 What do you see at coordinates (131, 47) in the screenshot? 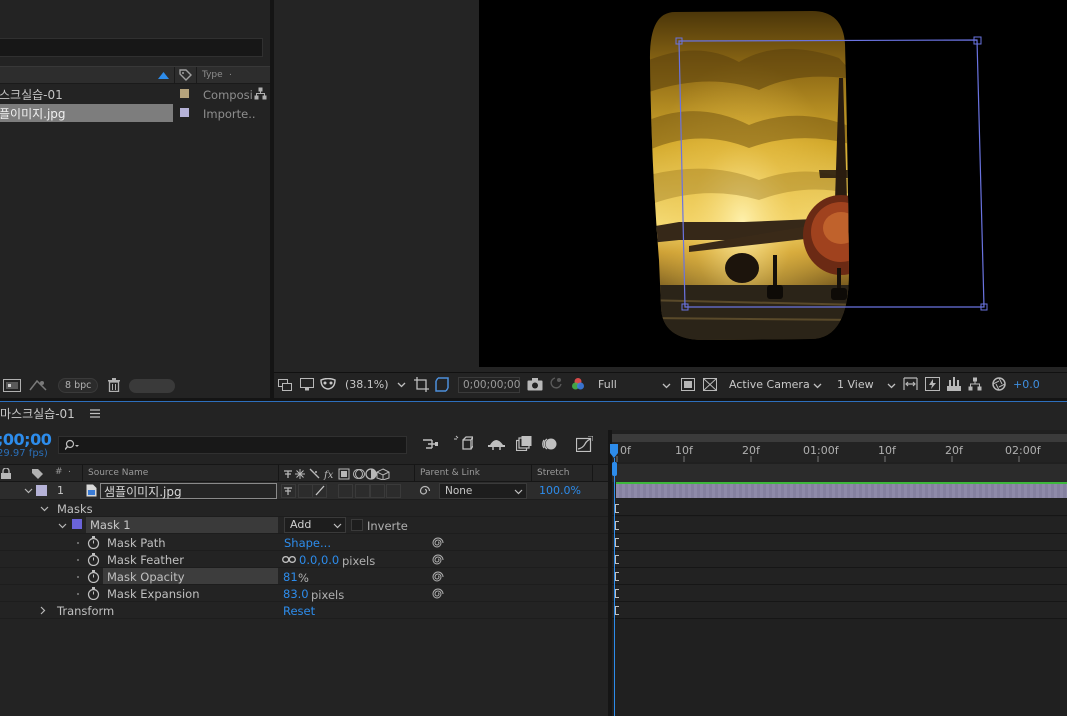
I see `project-search-field` at bounding box center [131, 47].